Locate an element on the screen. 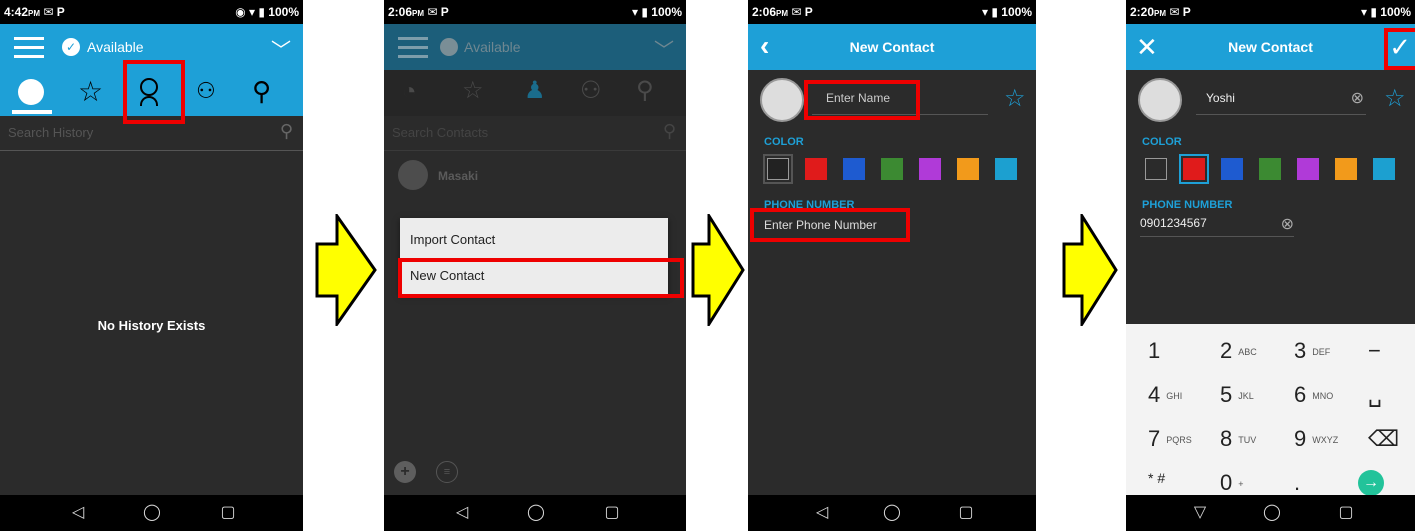 The image size is (1415, 531). highlight-name-input is located at coordinates (862, 100).